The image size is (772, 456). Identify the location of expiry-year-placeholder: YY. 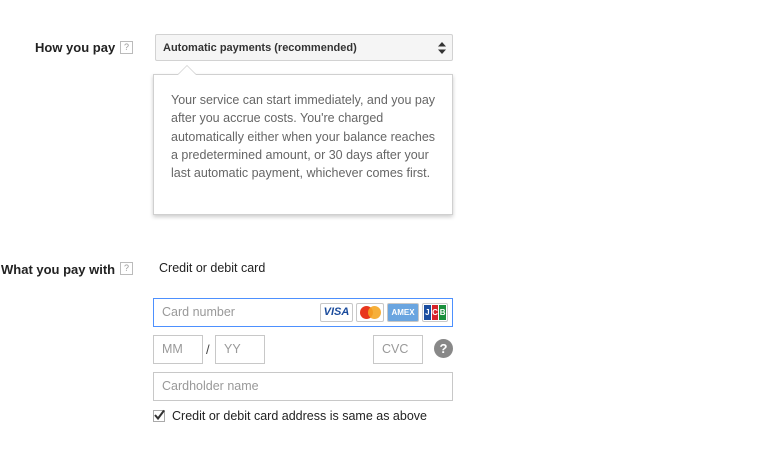
(232, 349).